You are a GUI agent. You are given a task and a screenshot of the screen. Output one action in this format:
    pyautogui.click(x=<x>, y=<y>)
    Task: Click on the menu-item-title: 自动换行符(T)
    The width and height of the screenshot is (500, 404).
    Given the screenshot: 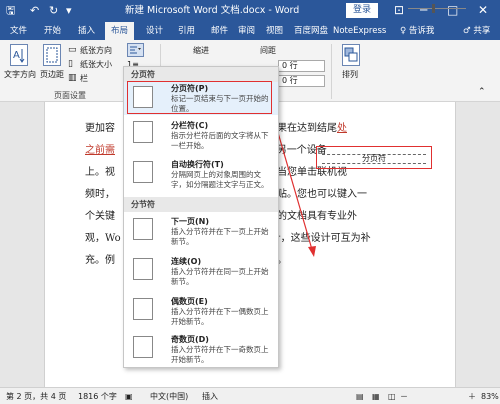 What is the action you would take?
    pyautogui.click(x=197, y=164)
    